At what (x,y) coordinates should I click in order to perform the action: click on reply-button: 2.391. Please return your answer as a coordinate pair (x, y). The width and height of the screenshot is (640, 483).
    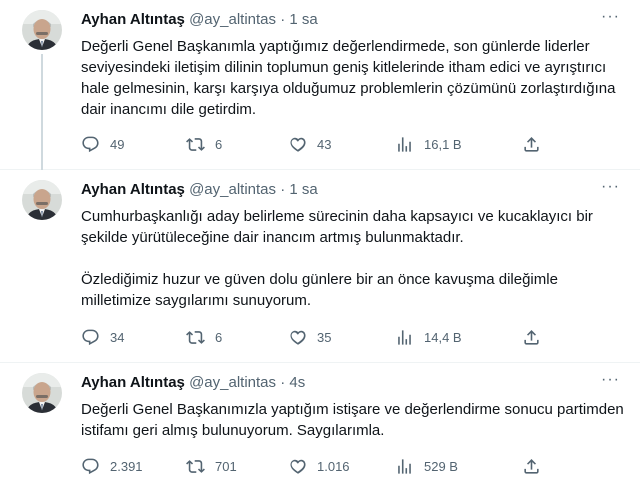
    Looking at the image, I should click on (112, 466).